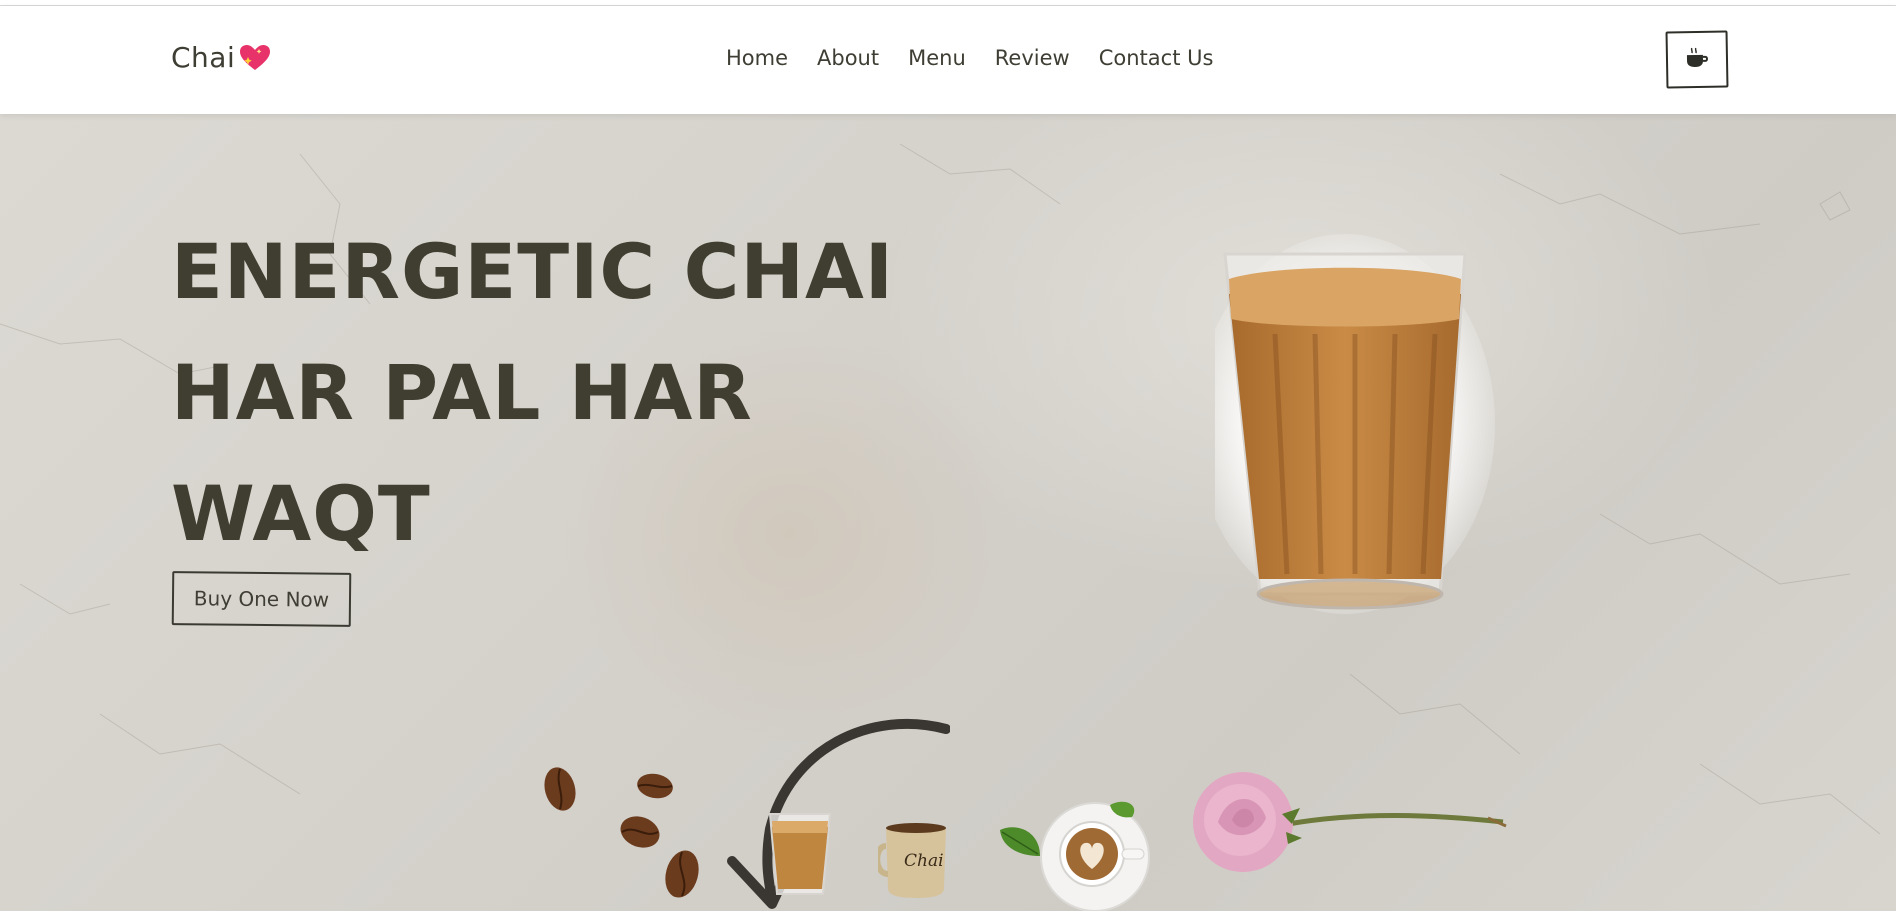 The image size is (1896, 911). Describe the element at coordinates (203, 57) in the screenshot. I see `brand-name: Chai` at that location.